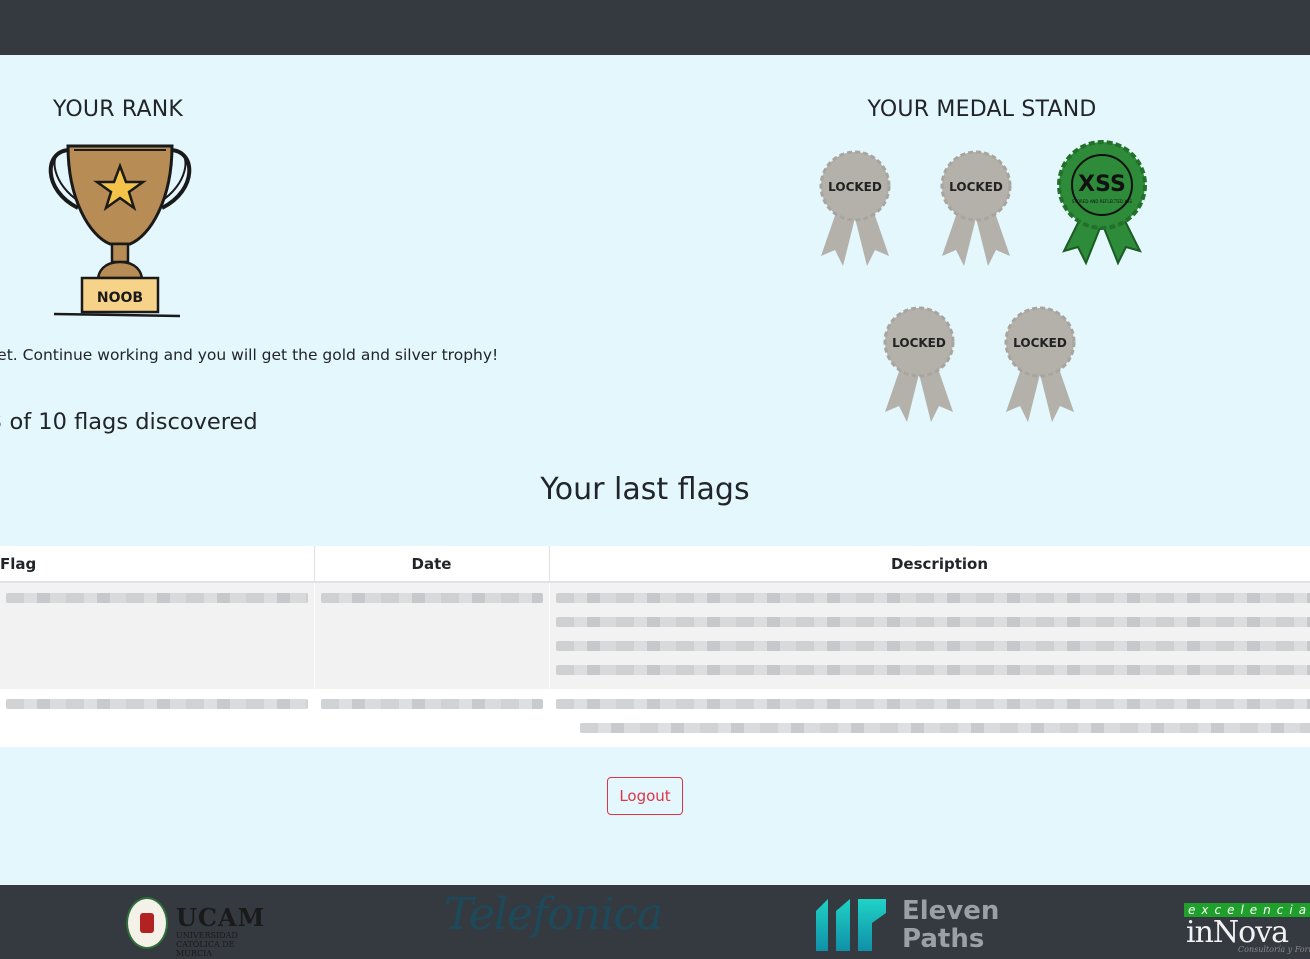 The width and height of the screenshot is (1310, 959). Describe the element at coordinates (553, 914) in the screenshot. I see `telefonica-logo: Telefonica` at that location.